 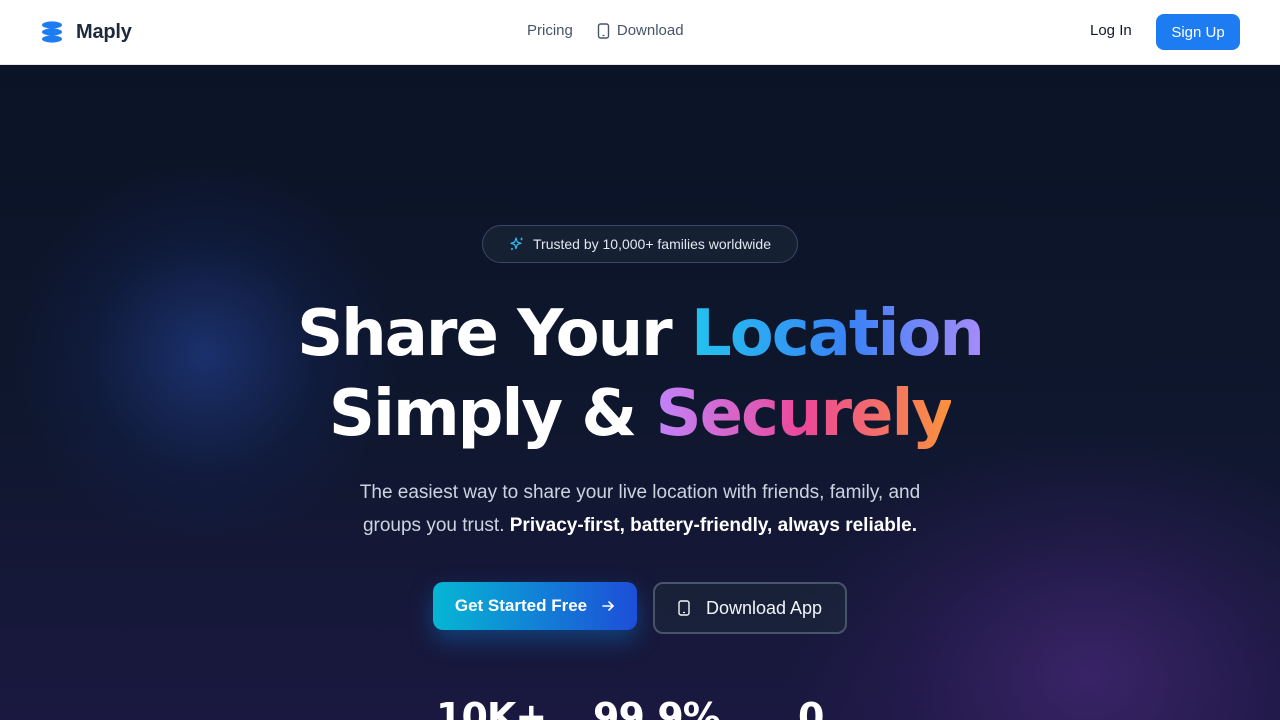 I want to click on brand: Maply, so click(x=86, y=32).